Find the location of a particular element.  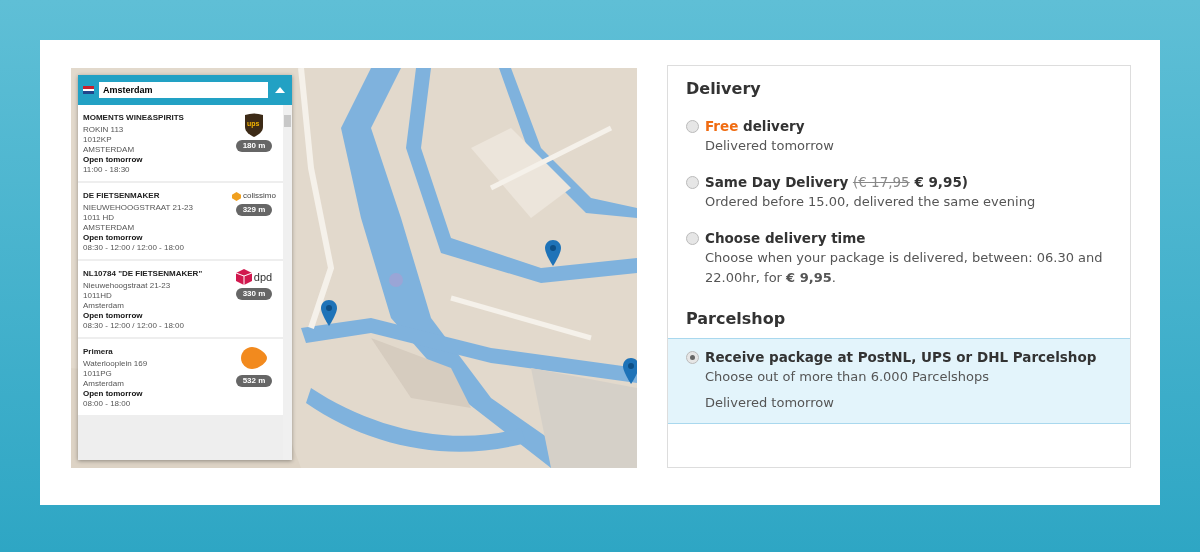

distance-badge: 532 m is located at coordinates (254, 381).